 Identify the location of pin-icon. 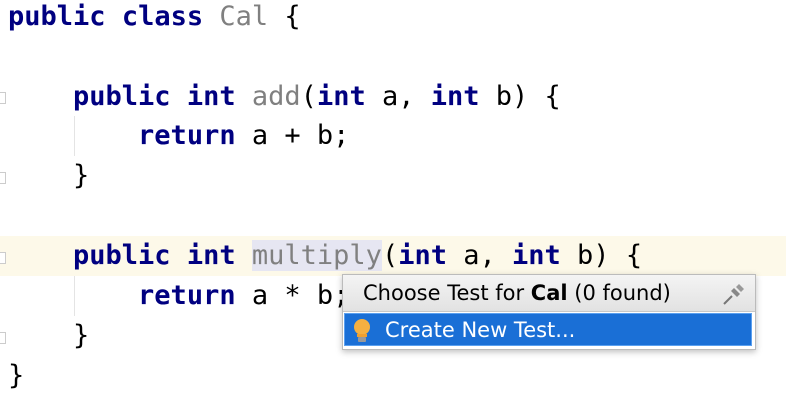
(734, 294).